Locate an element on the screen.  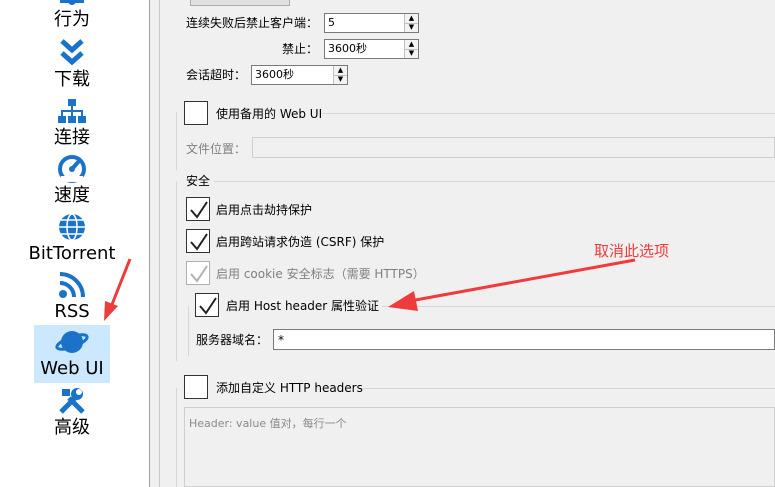
server-domains-label: 服务器域名： is located at coordinates (232, 340).